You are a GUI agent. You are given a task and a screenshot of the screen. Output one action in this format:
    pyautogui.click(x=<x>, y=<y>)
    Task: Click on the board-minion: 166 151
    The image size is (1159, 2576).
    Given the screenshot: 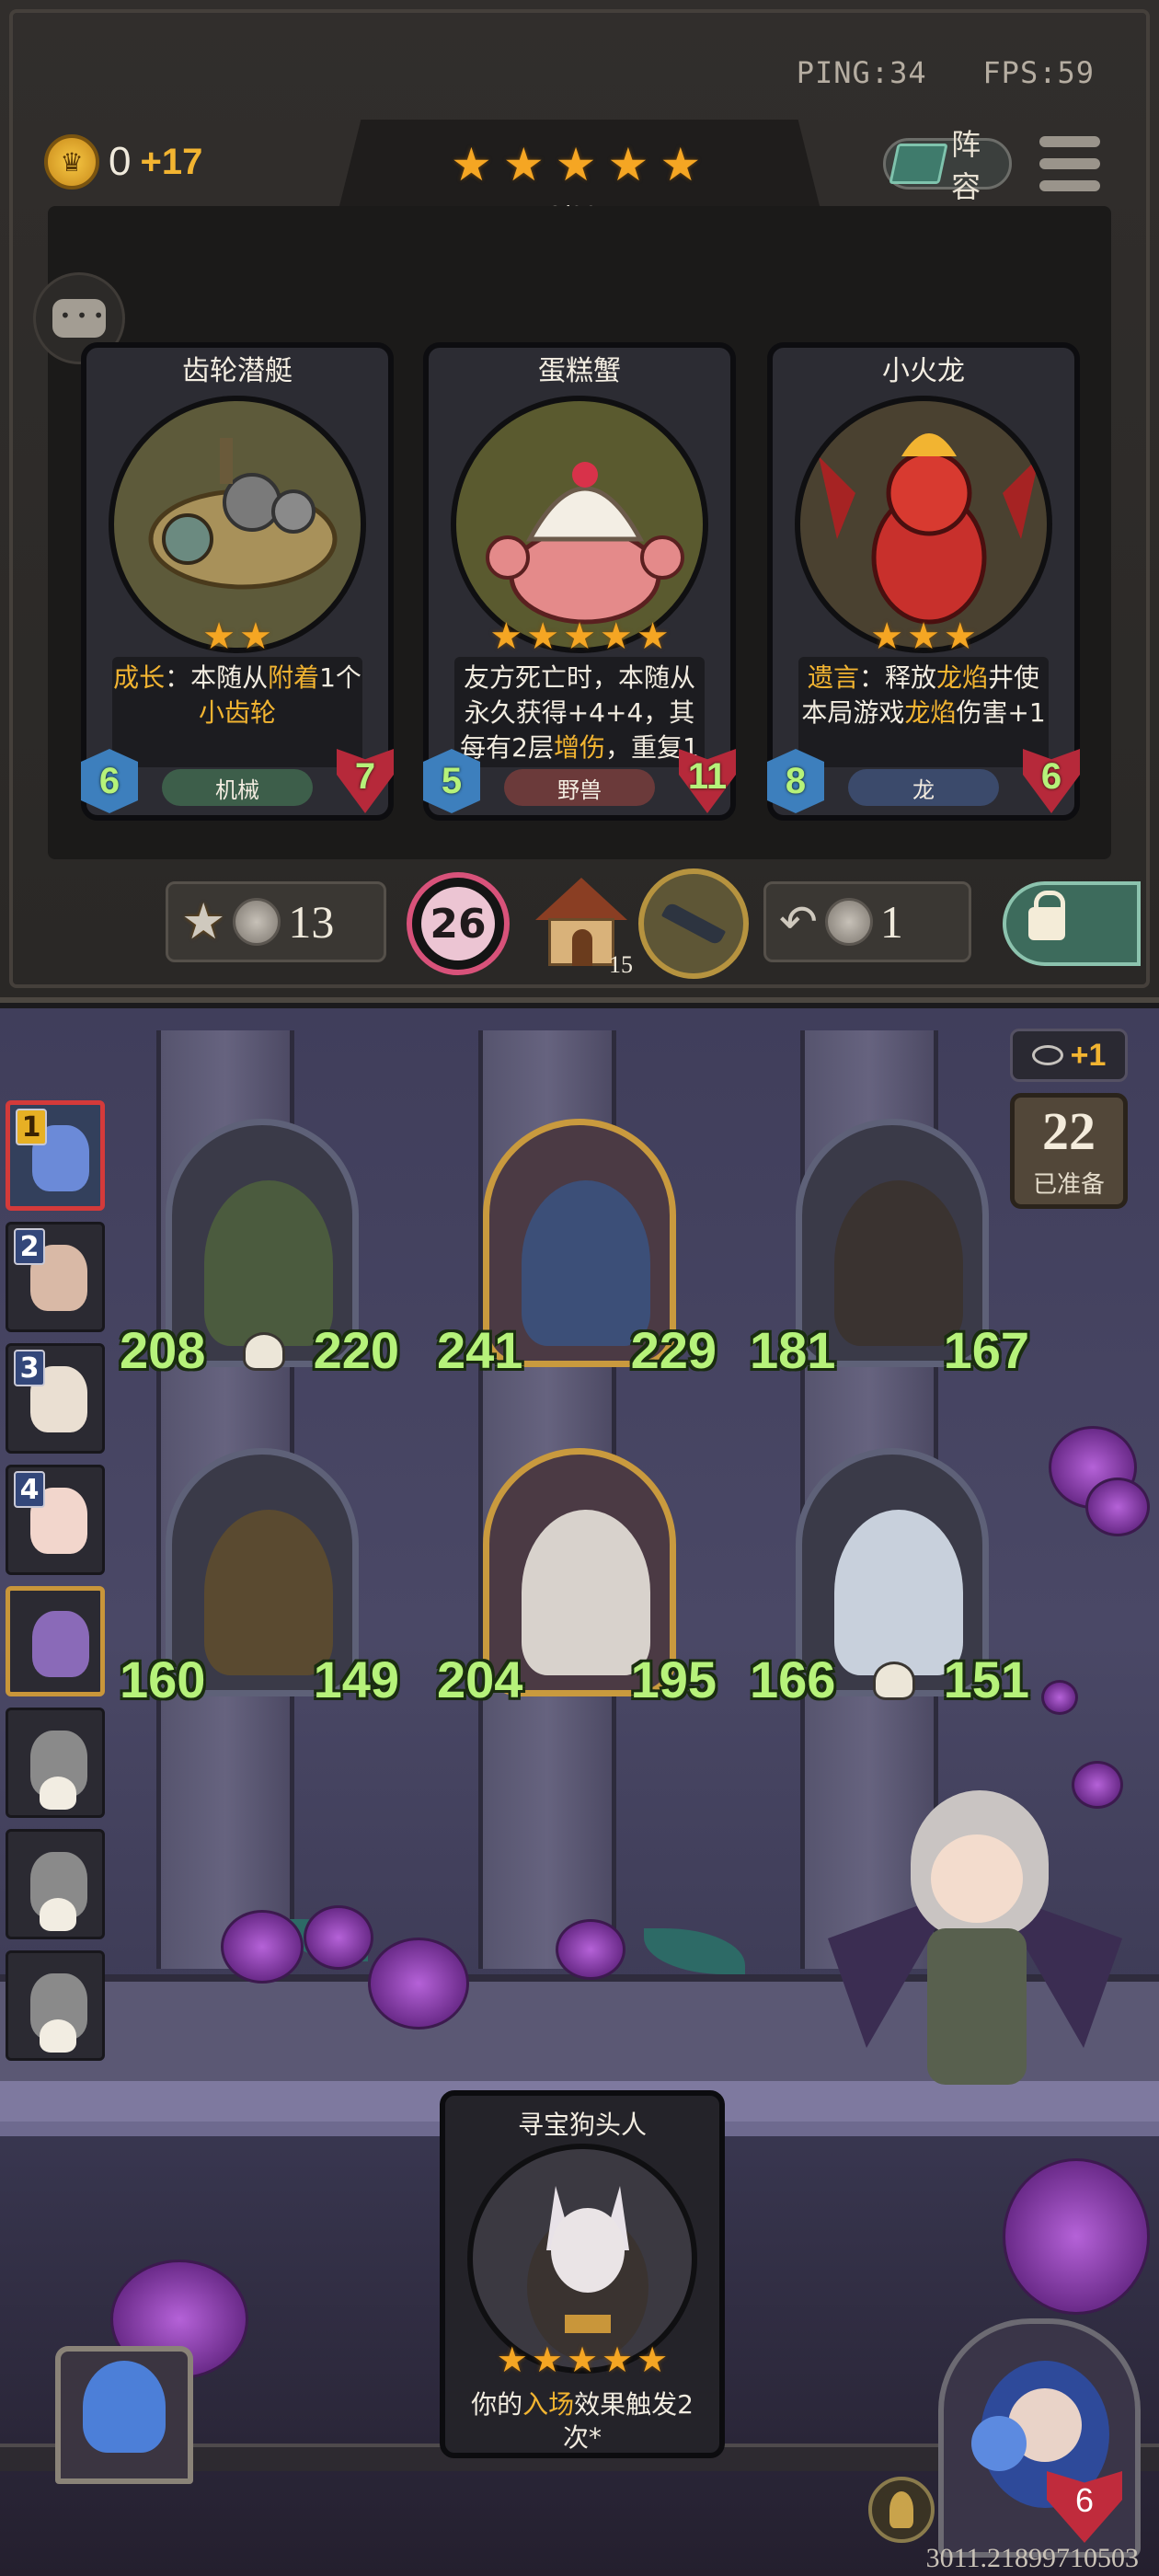 What is the action you would take?
    pyautogui.click(x=889, y=1578)
    